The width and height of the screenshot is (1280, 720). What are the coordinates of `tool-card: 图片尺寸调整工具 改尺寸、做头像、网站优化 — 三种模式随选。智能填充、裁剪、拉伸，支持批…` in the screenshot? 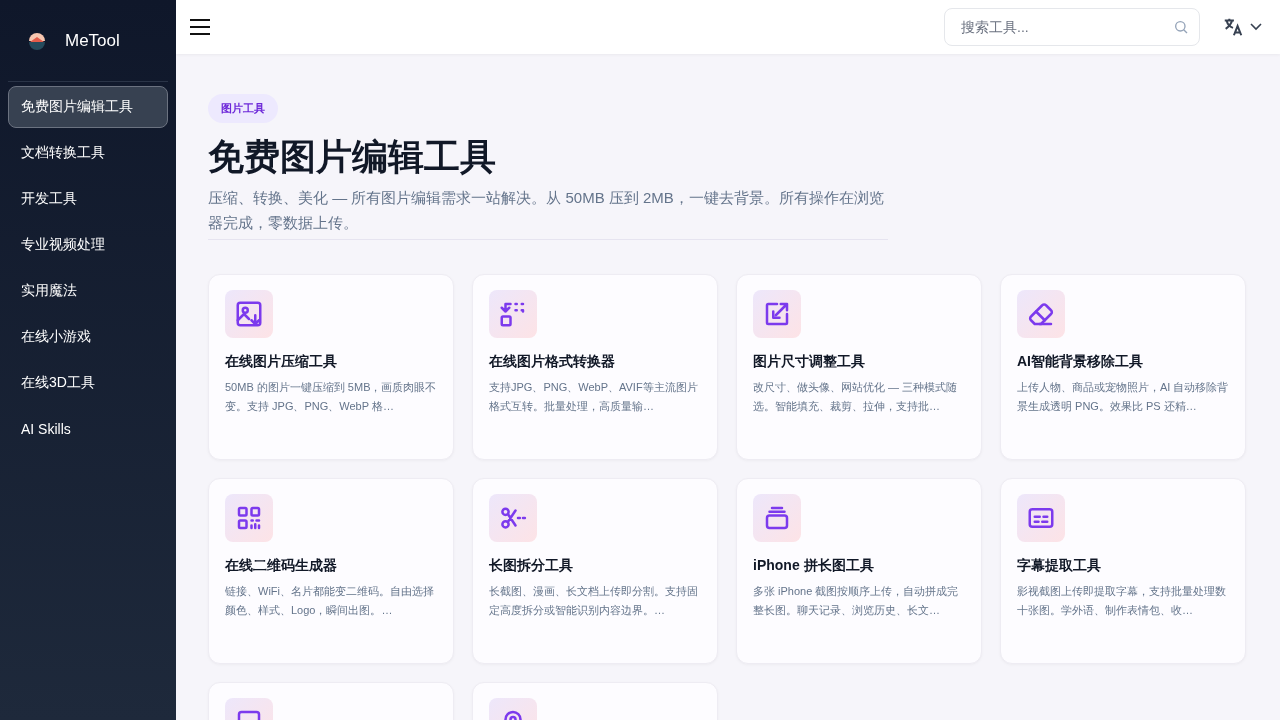 It's located at (859, 367).